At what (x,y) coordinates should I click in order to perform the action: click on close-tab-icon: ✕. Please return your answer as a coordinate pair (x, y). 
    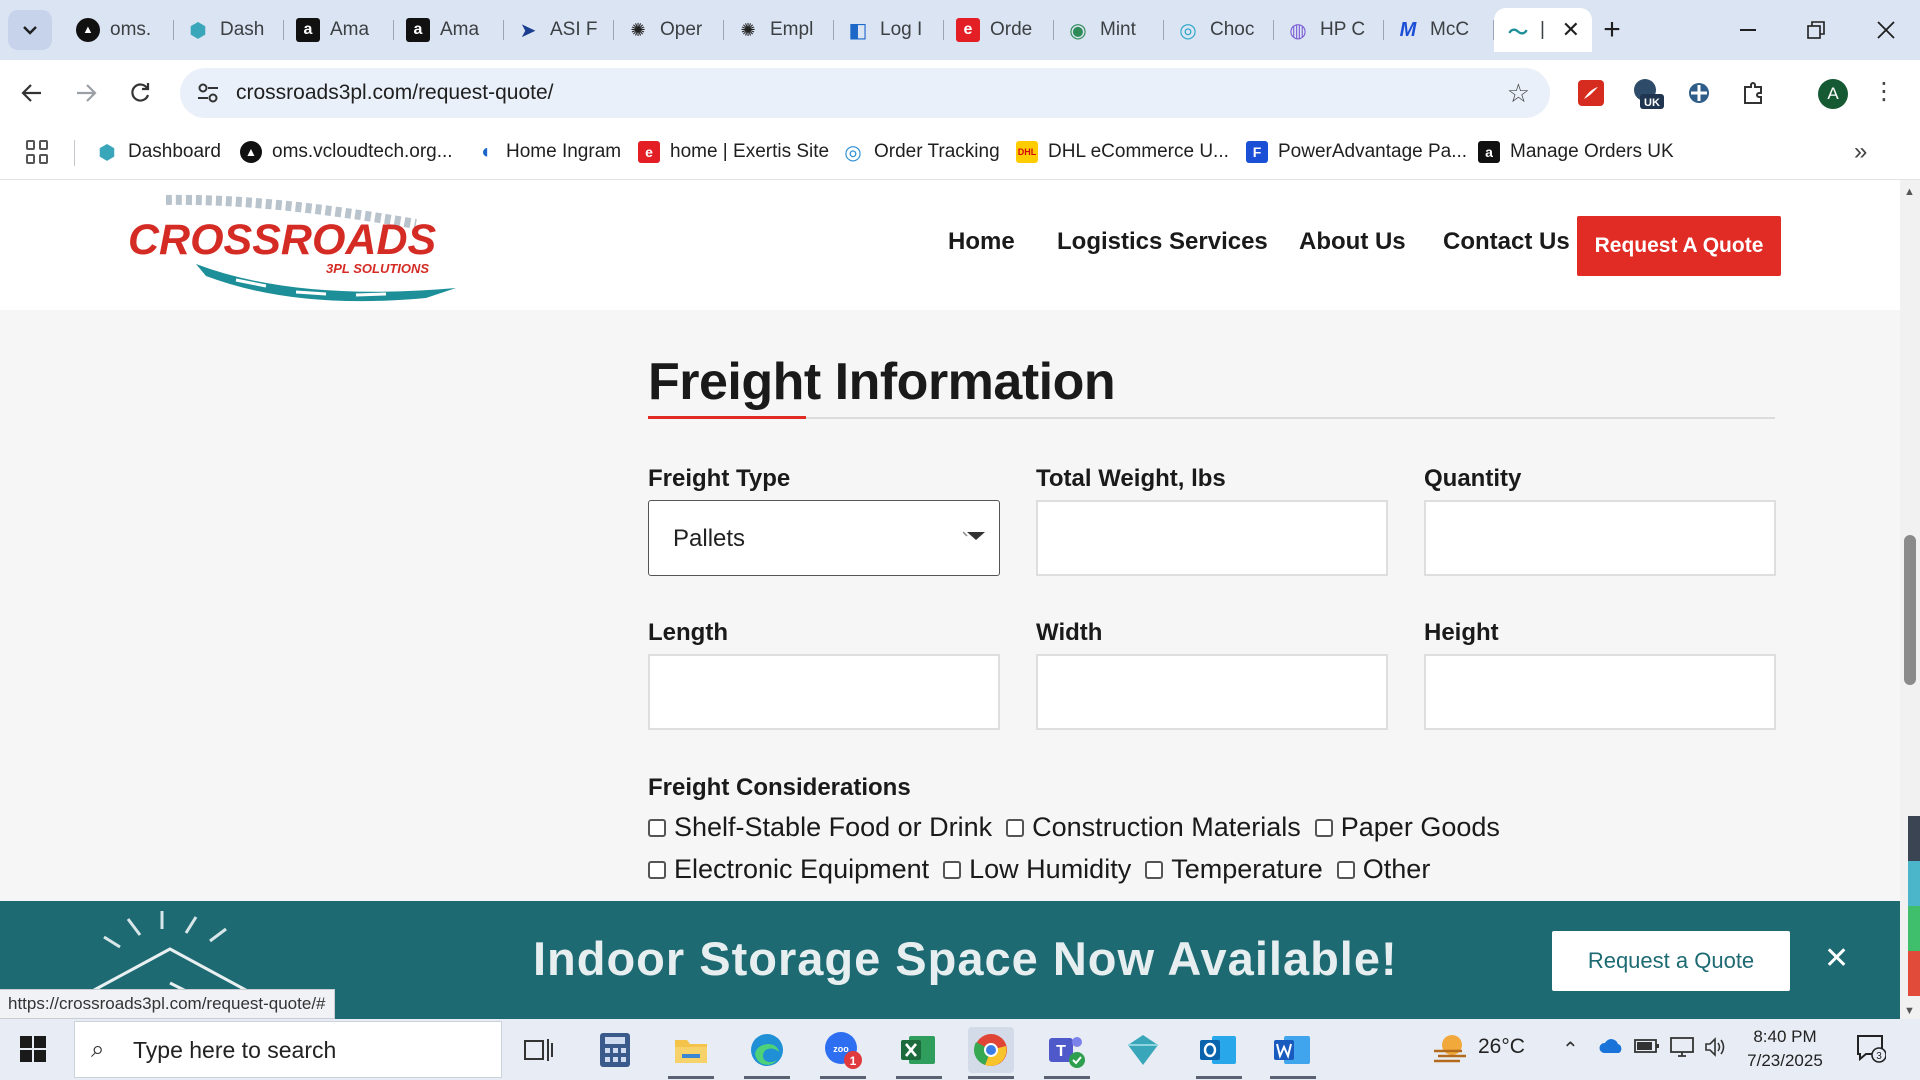
    Looking at the image, I should click on (1571, 30).